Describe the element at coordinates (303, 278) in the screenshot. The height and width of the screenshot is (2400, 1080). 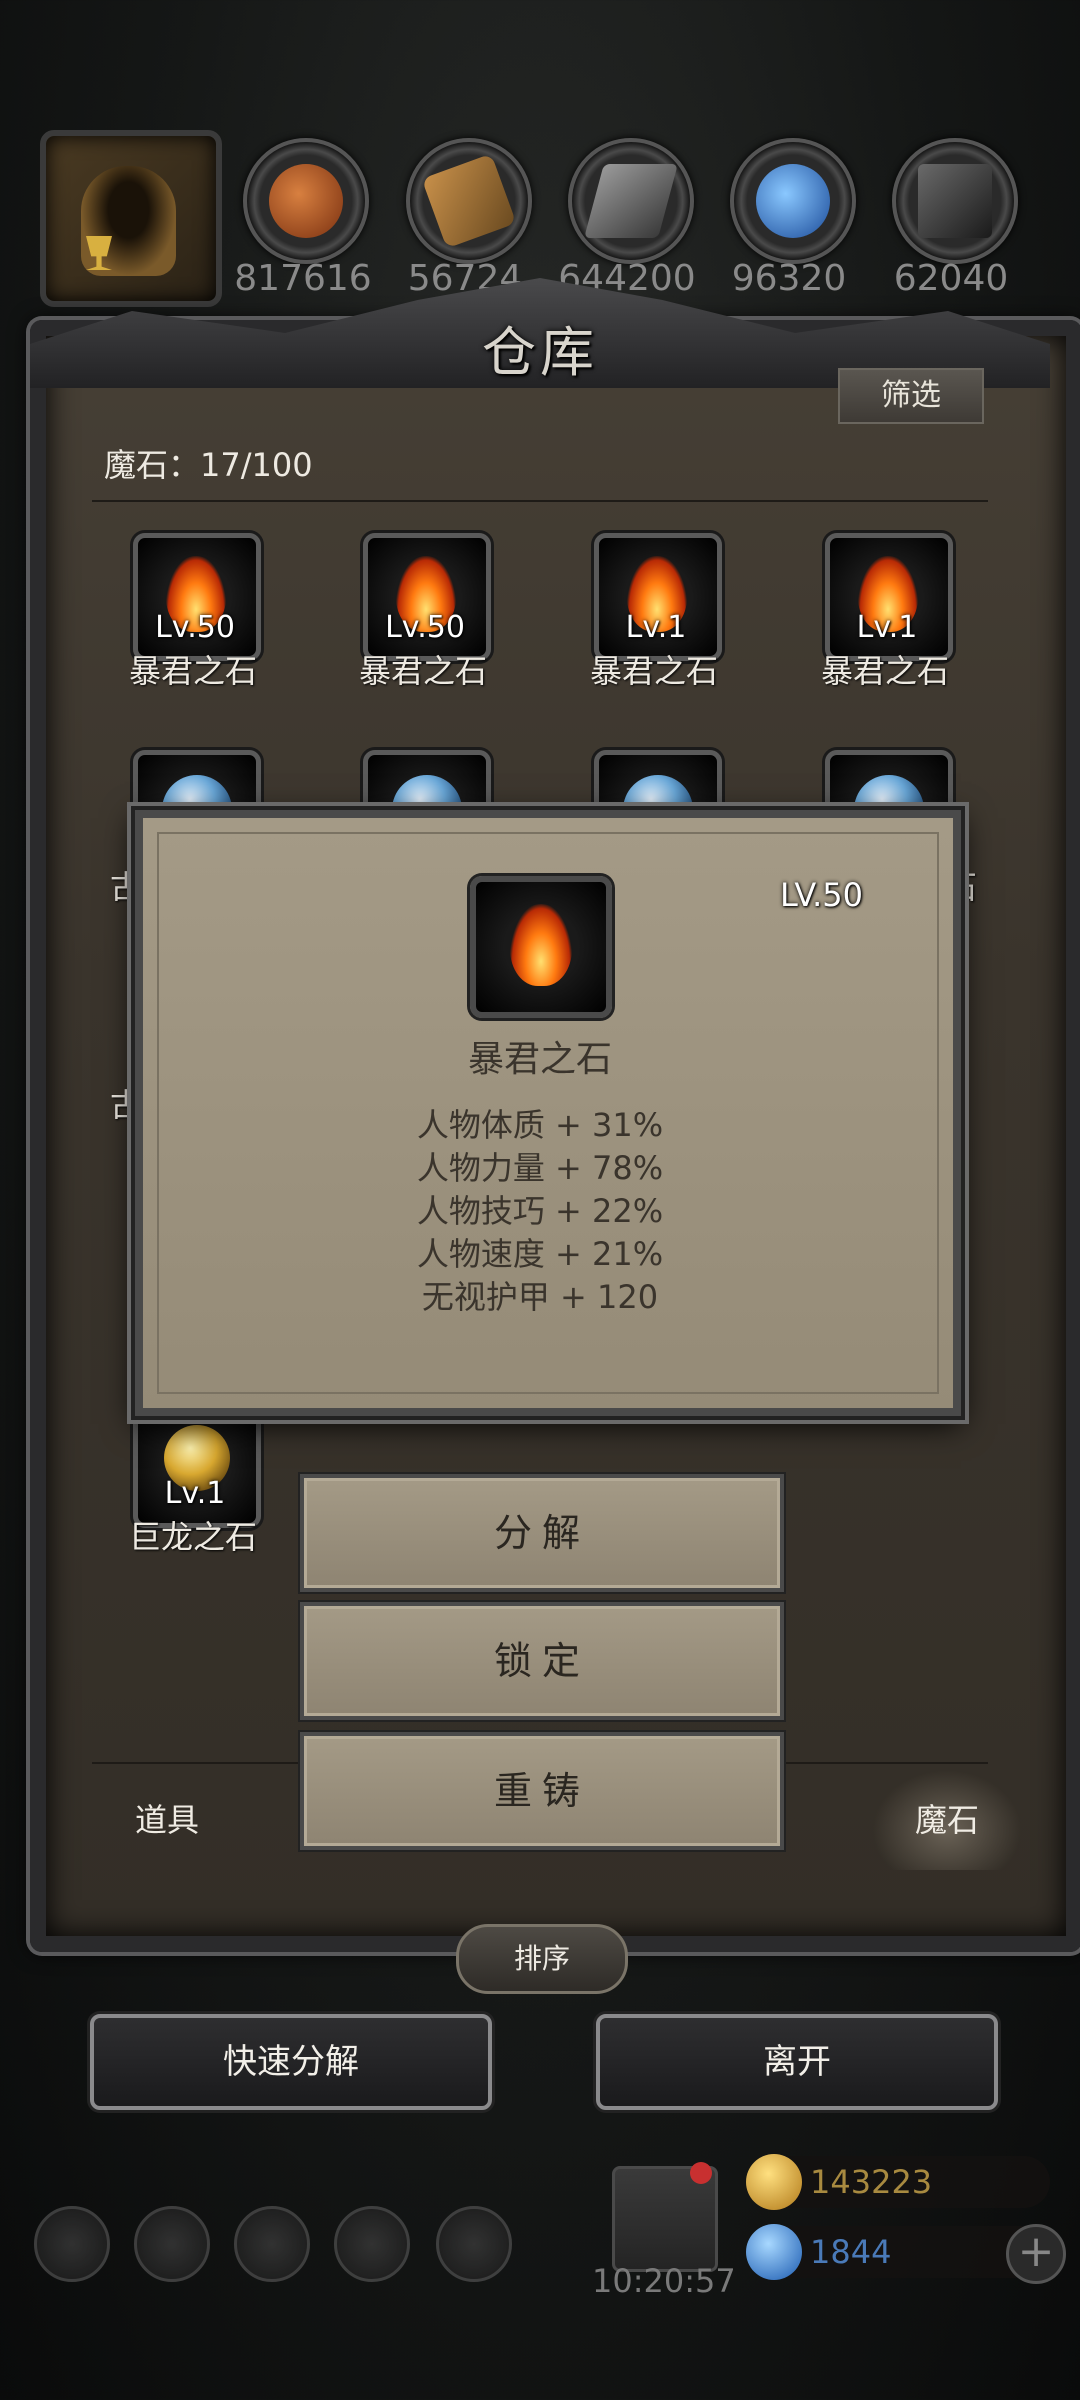
I see `meat-amount: 817616` at that location.